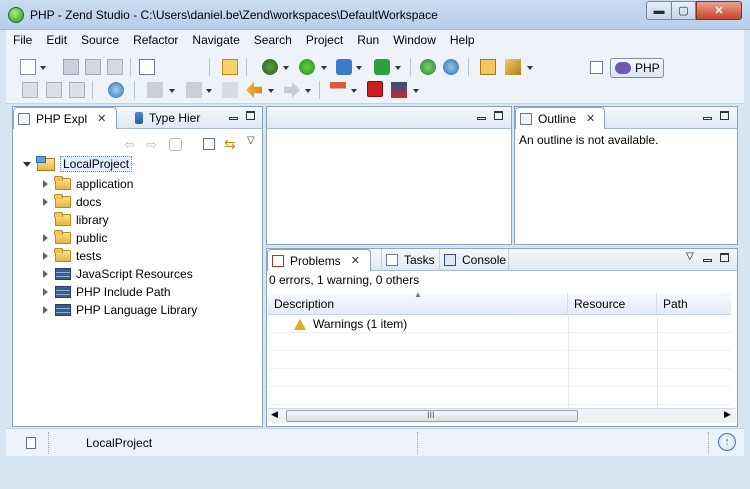  What do you see at coordinates (151, 145) in the screenshot?
I see `forward-nav-icon: ⇨` at bounding box center [151, 145].